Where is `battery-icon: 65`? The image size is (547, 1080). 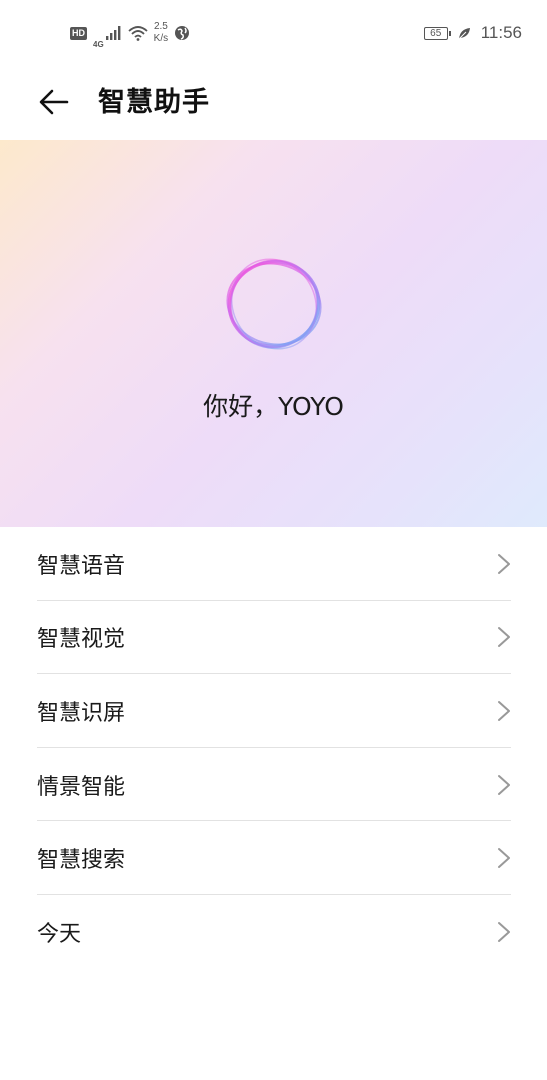 battery-icon: 65 is located at coordinates (437, 33).